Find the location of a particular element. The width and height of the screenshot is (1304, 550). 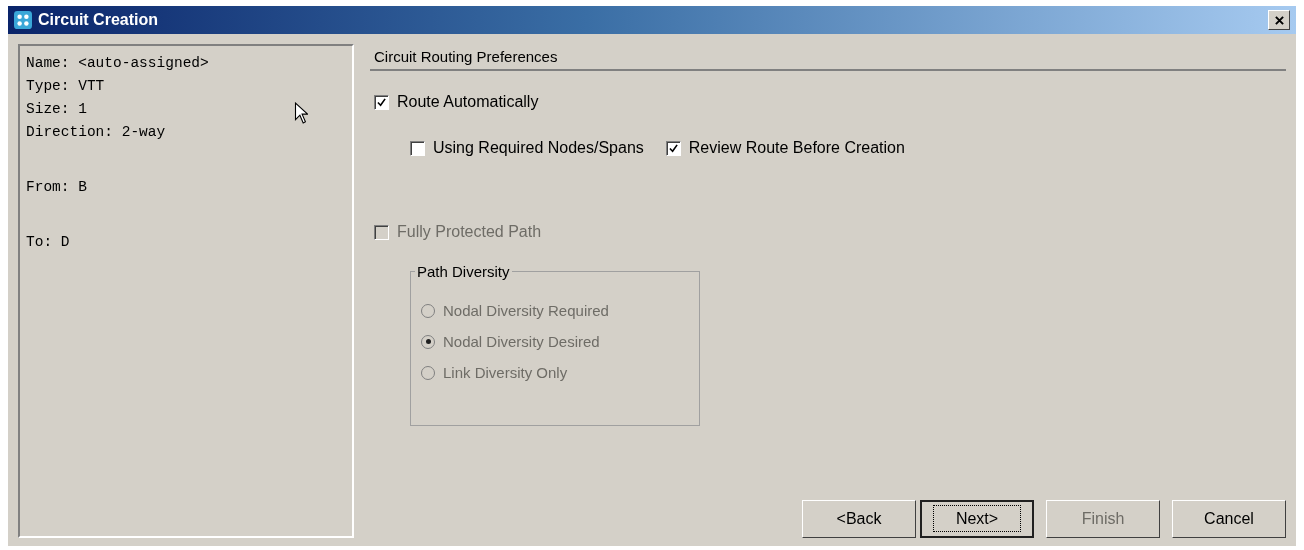

wizard-button: <Back is located at coordinates (859, 519).